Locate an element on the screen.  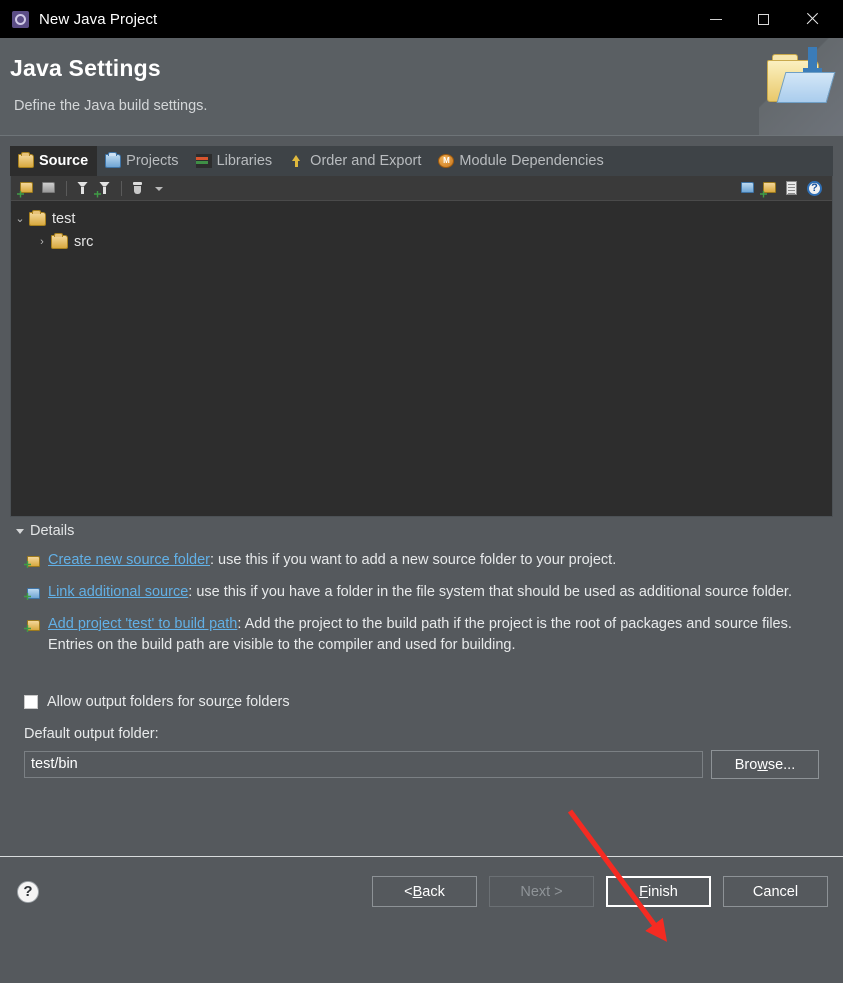
details-header-label: Details is located at coordinates (52, 531).